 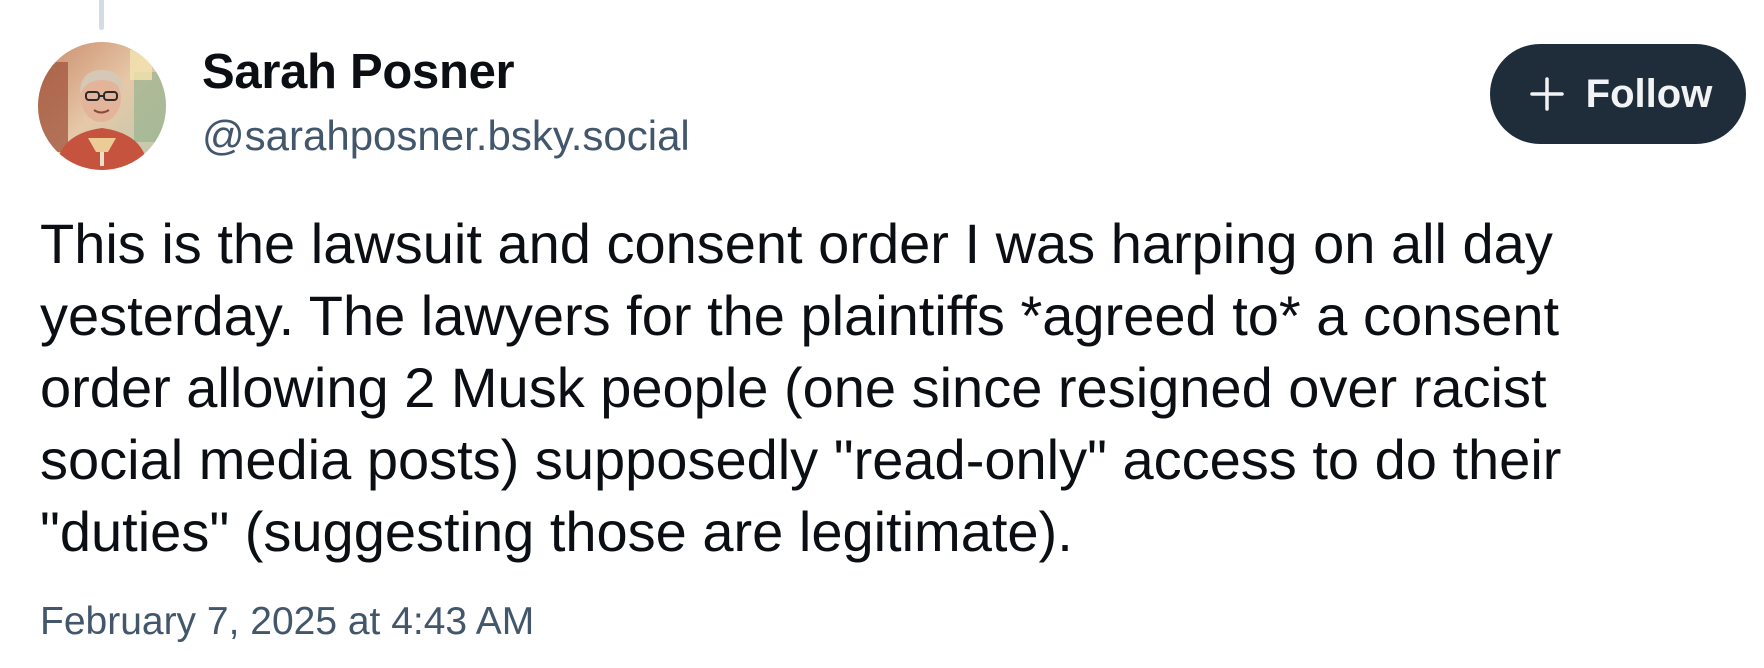 I want to click on author-display-name: Sarah Posner, so click(x=358, y=72).